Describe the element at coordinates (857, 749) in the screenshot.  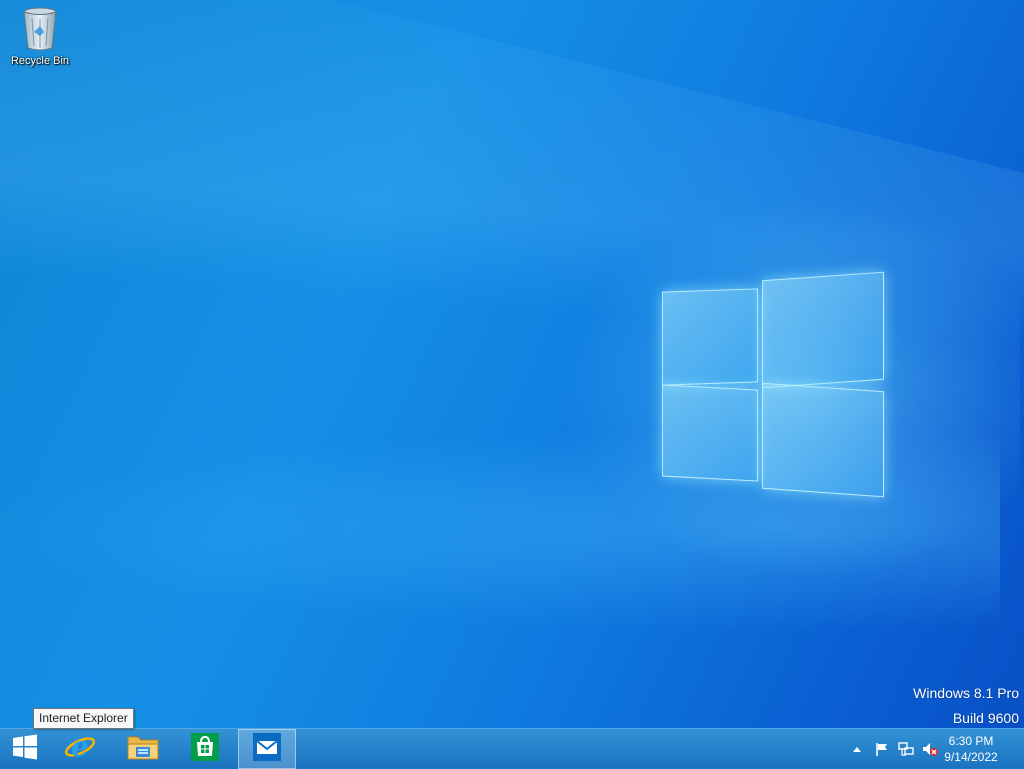
I see `show-hidden-icons-chevron` at that location.